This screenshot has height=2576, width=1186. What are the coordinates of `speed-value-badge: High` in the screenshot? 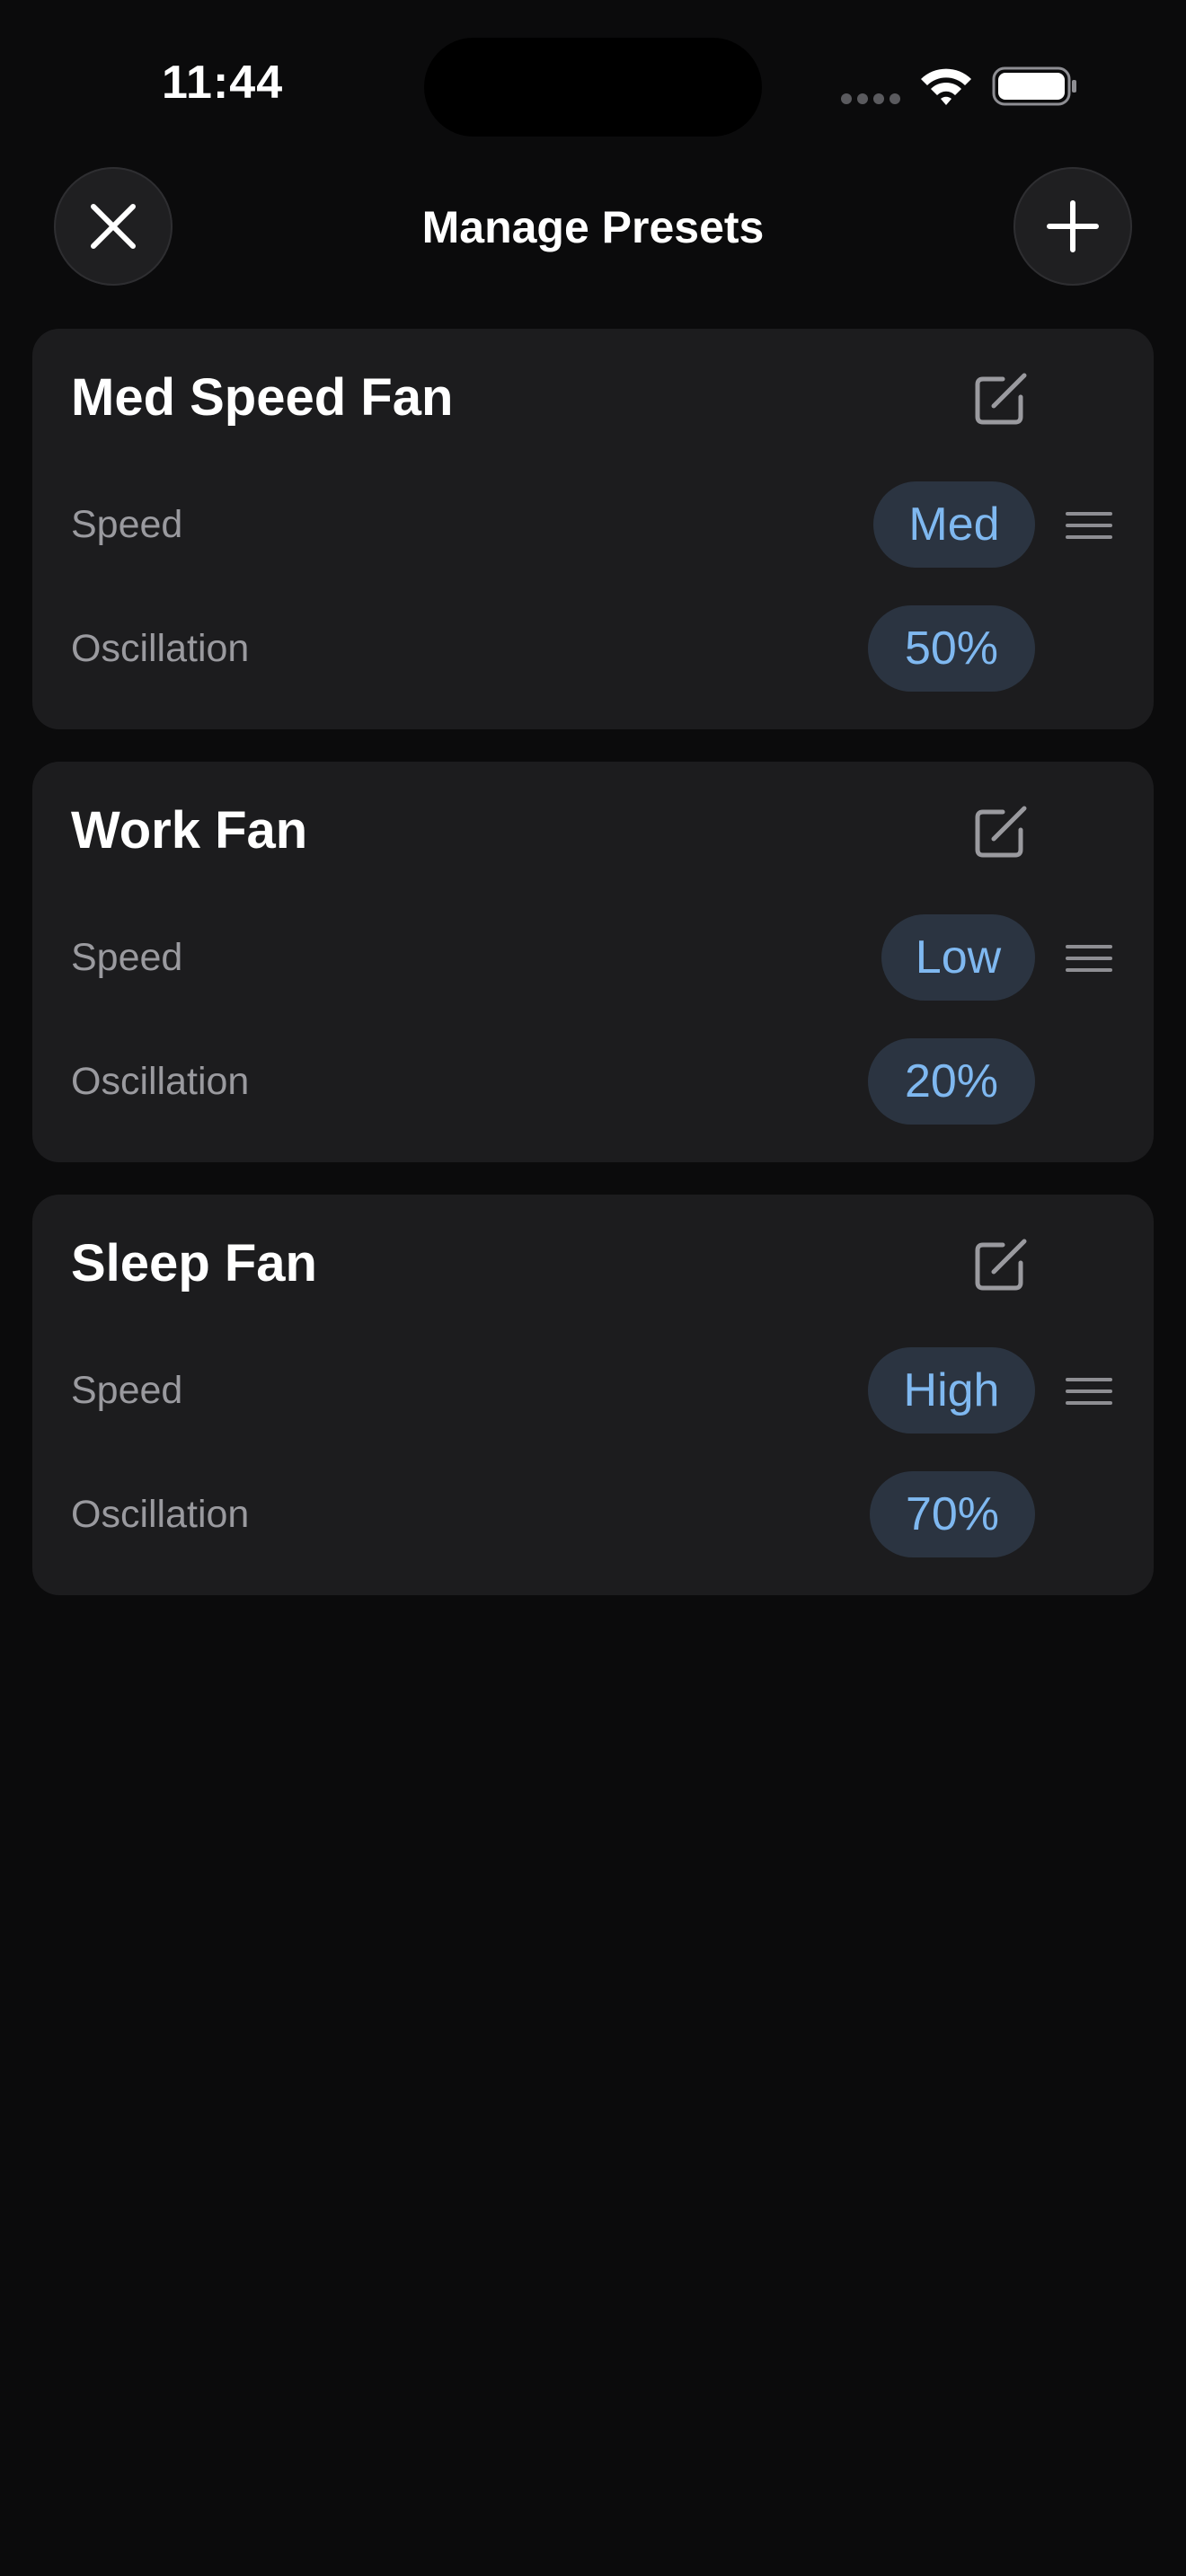 It's located at (951, 1390).